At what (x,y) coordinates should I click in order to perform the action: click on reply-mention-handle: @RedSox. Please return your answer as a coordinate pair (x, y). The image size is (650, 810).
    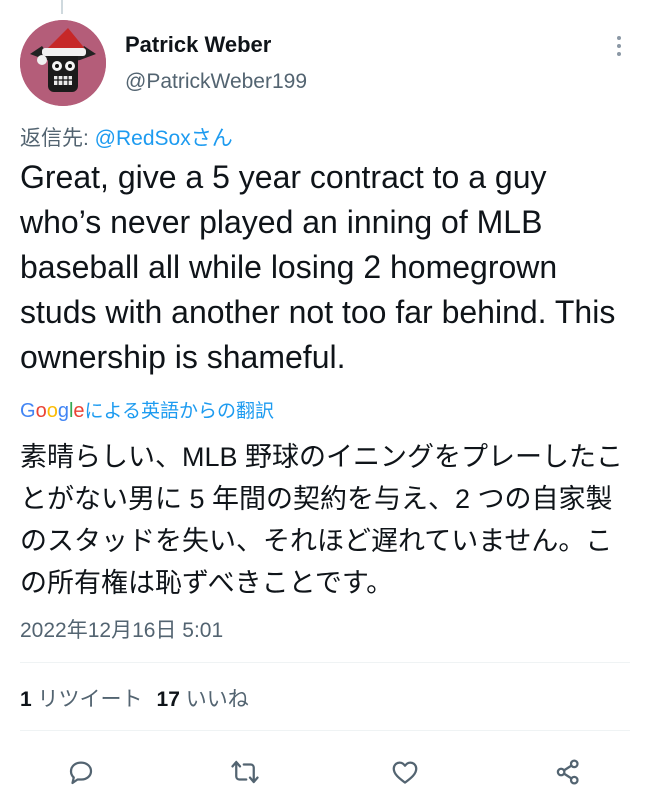
    Looking at the image, I should click on (142, 138).